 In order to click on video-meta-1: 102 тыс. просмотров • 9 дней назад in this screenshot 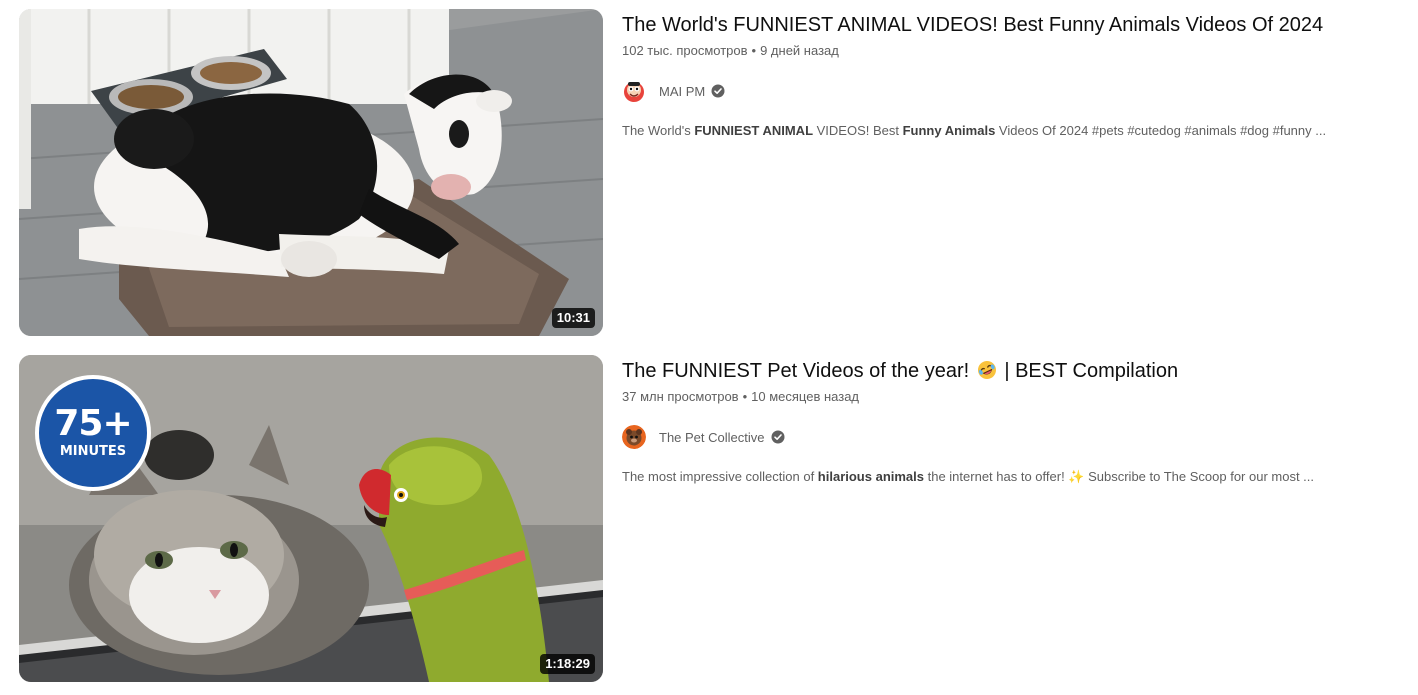, I will do `click(1002, 51)`.